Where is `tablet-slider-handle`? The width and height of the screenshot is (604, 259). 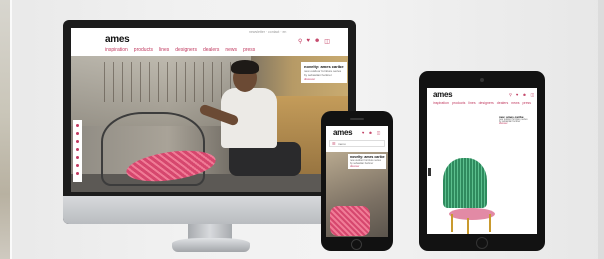 tablet-slider-handle is located at coordinates (429, 172).